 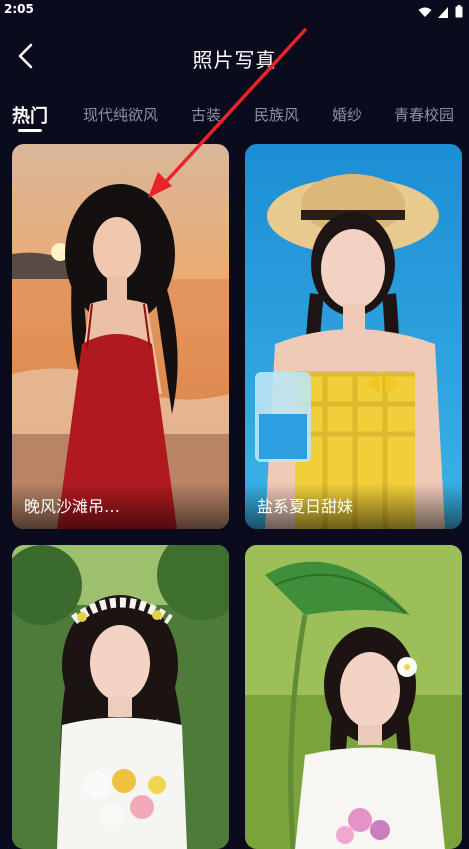 I want to click on card-caption-bar: 盐系夏日甜妹, so click(x=353, y=506).